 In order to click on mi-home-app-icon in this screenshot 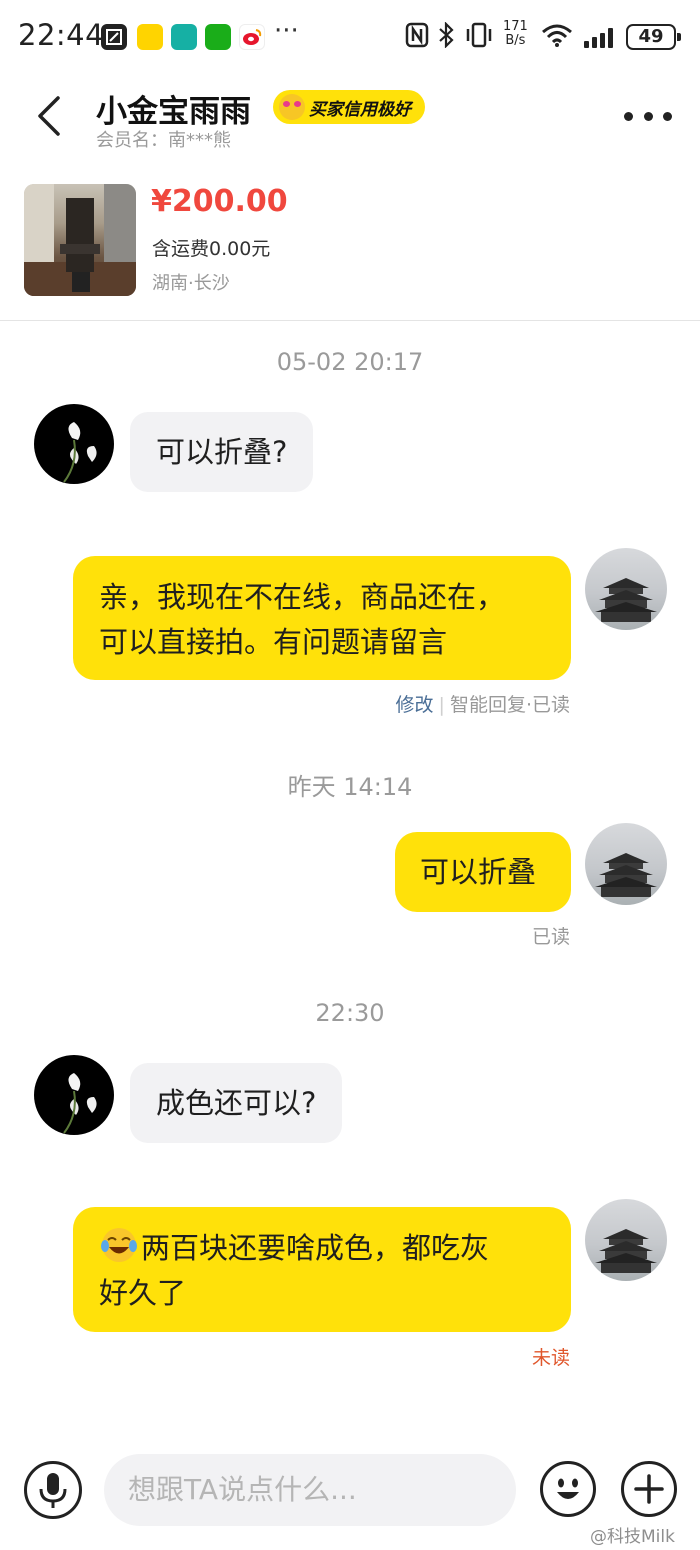, I will do `click(184, 37)`.